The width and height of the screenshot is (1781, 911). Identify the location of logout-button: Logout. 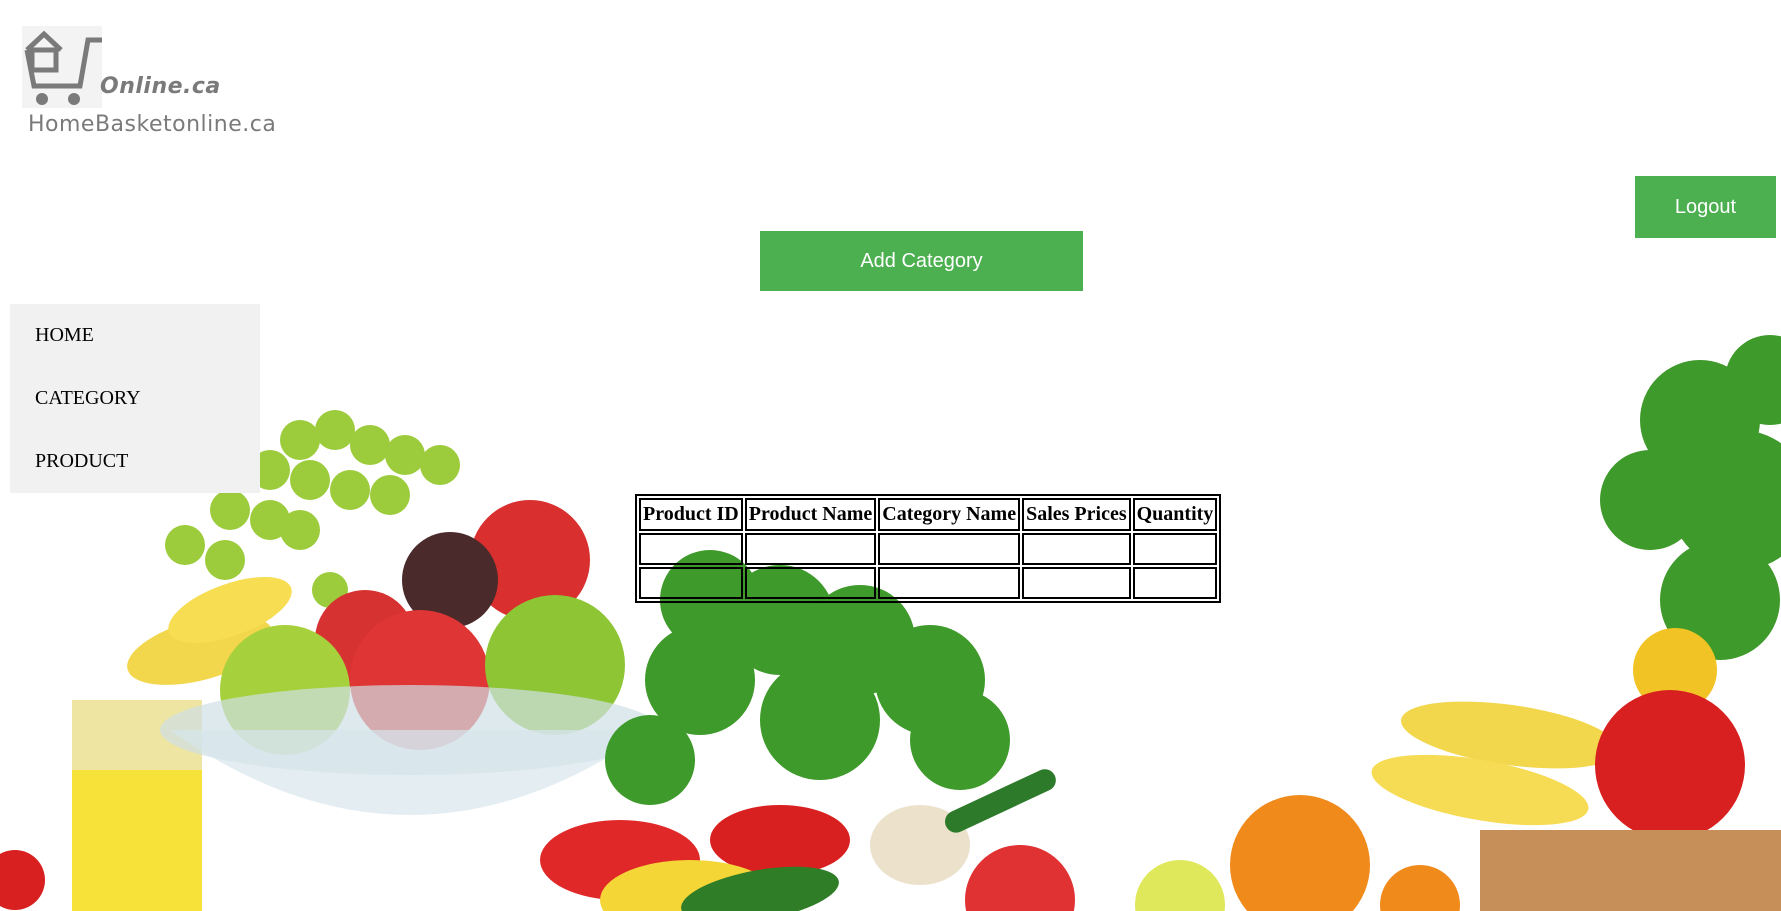
(1705, 207).